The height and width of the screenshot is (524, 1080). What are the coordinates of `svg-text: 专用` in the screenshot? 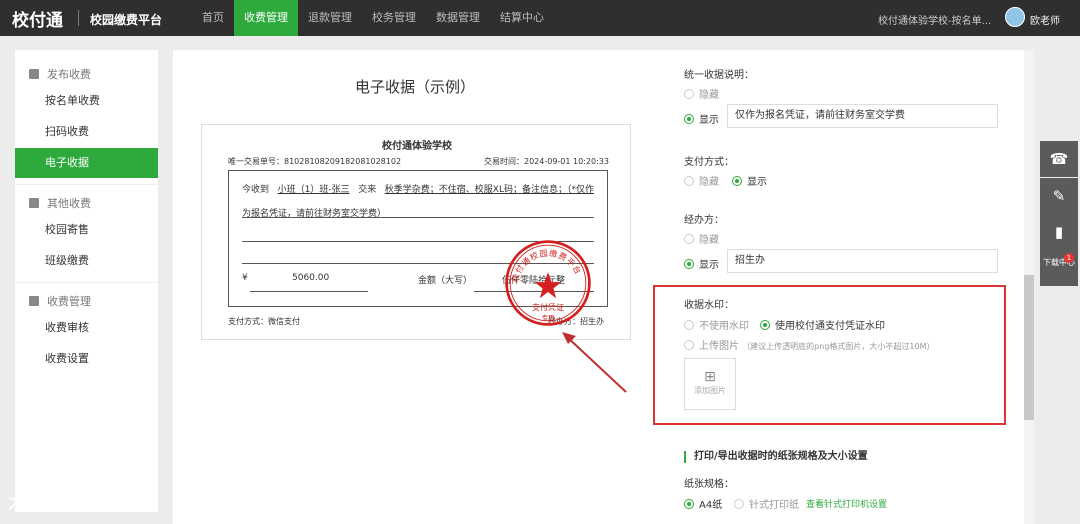 It's located at (548, 317).